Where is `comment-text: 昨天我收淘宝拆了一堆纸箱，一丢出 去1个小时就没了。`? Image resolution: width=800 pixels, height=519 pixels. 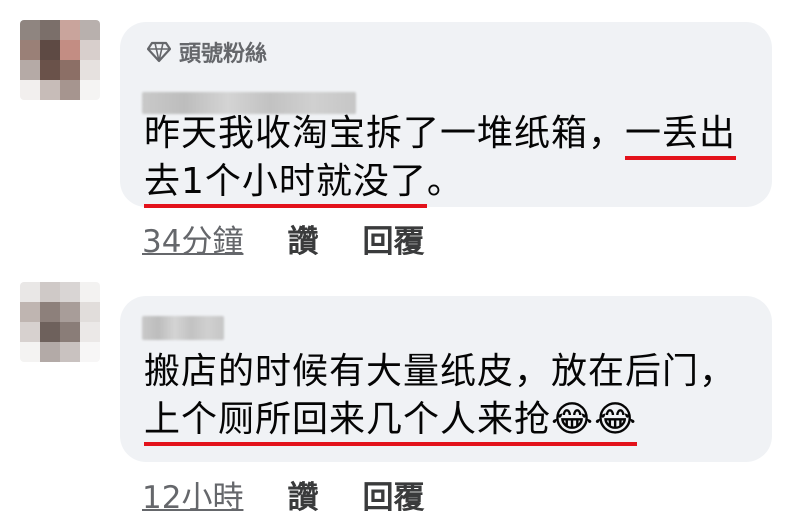
comment-text: 昨天我收淘宝拆了一堆纸箱，一丢出 去1个小时就没了。 is located at coordinates (448, 159).